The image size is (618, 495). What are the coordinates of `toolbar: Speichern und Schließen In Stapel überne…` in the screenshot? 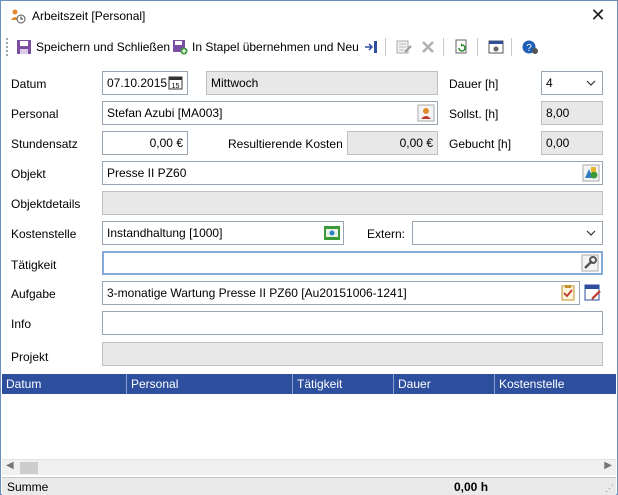 It's located at (309, 47).